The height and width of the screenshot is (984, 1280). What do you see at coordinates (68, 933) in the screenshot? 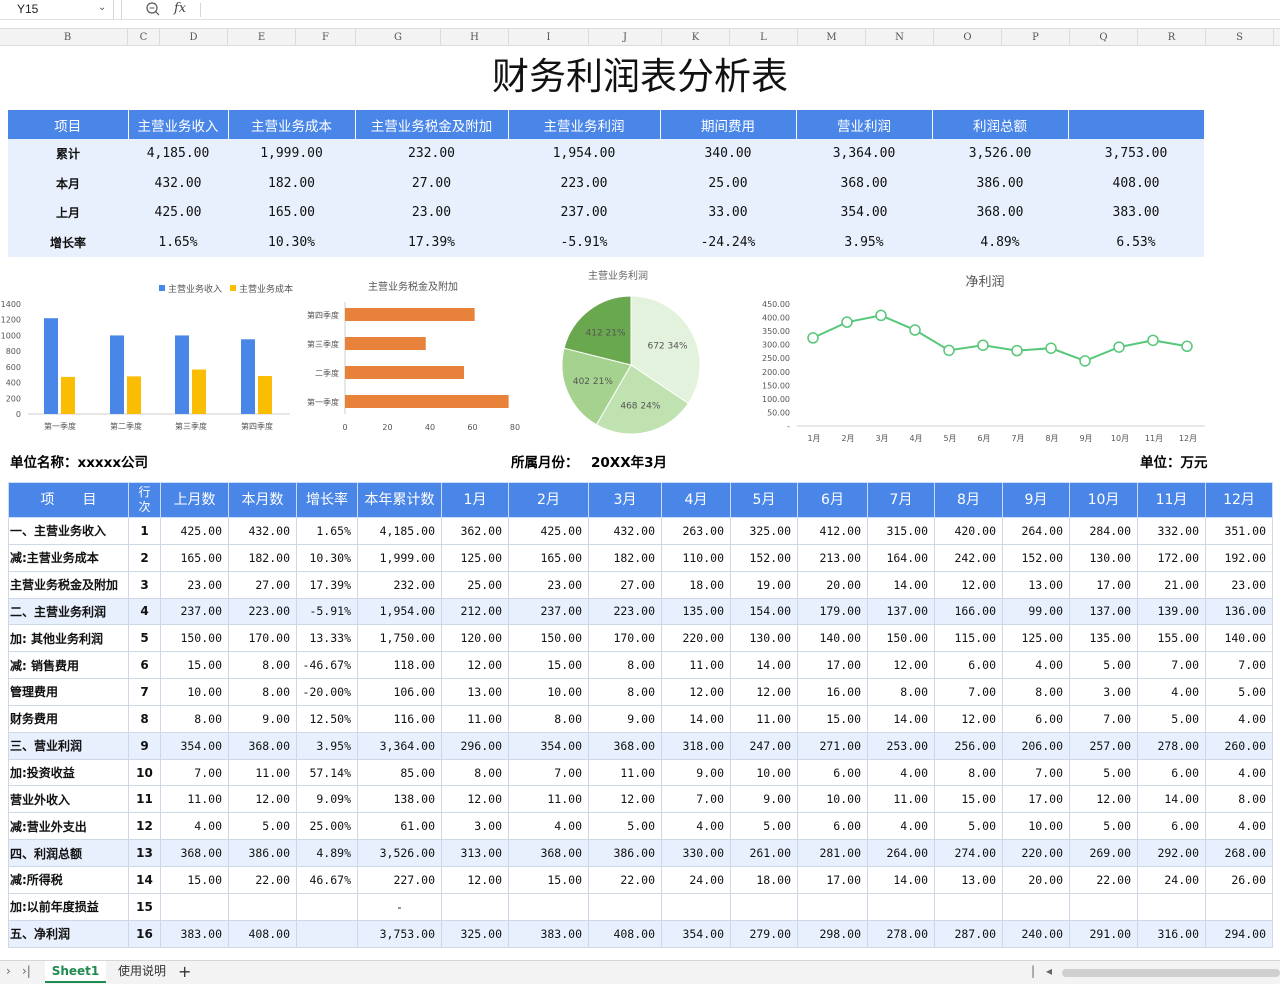
I see `row-label: 五、净利润` at bounding box center [68, 933].